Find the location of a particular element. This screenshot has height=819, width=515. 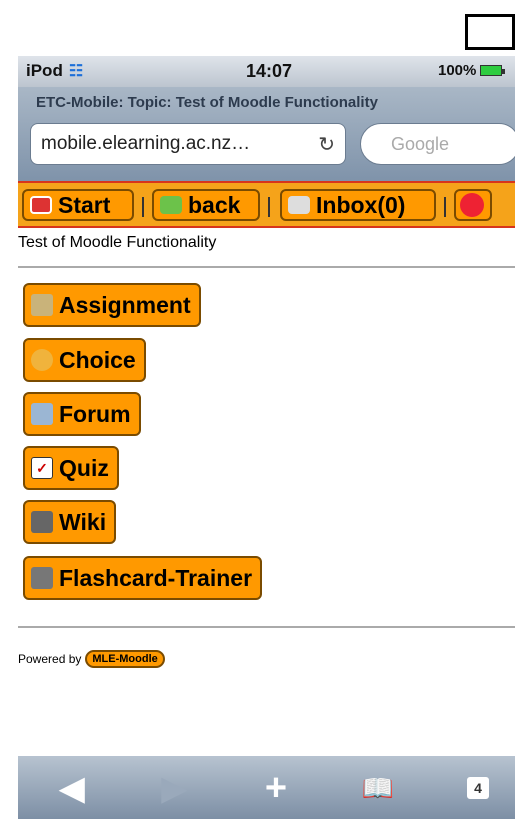

search-input: Google is located at coordinates (437, 144).